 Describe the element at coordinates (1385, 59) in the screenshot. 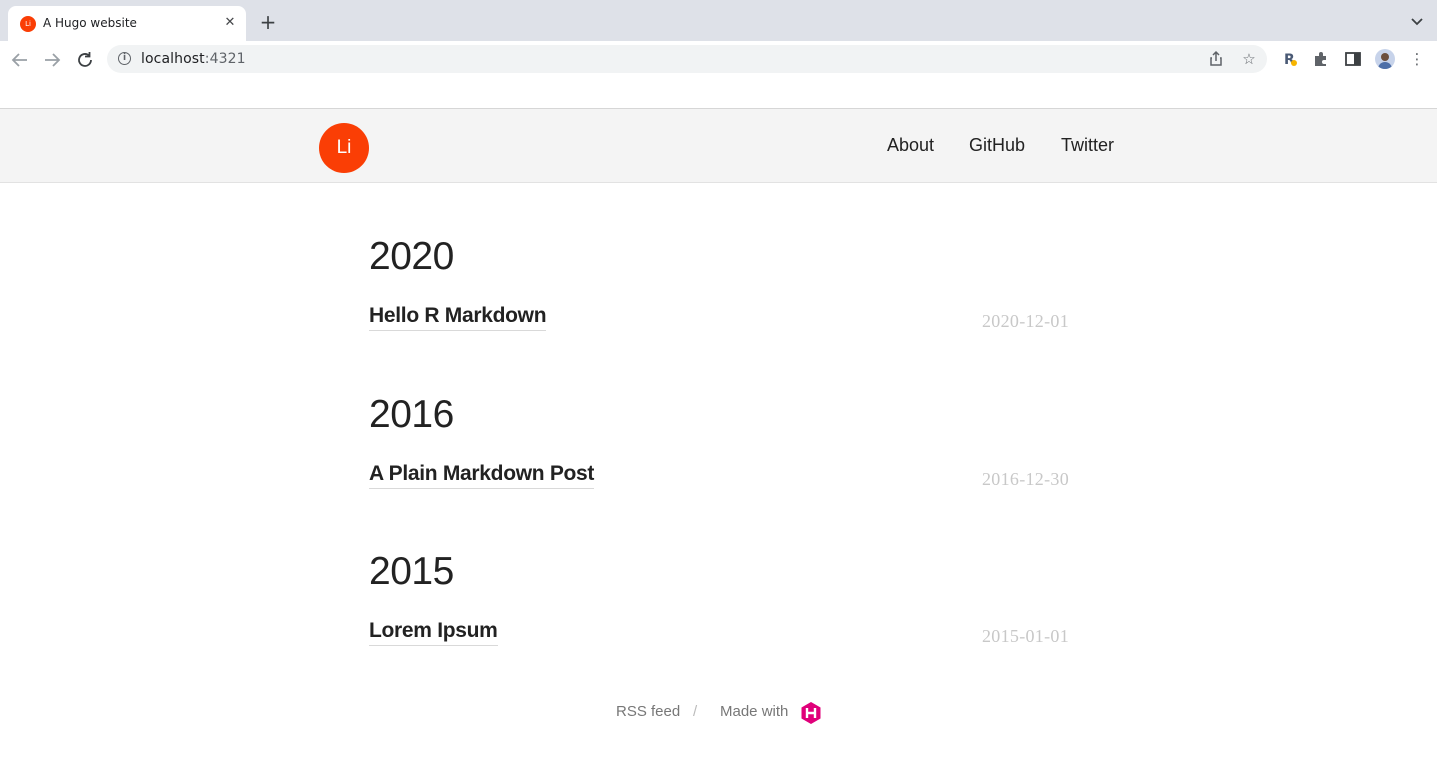

I see `profile-avatar` at that location.